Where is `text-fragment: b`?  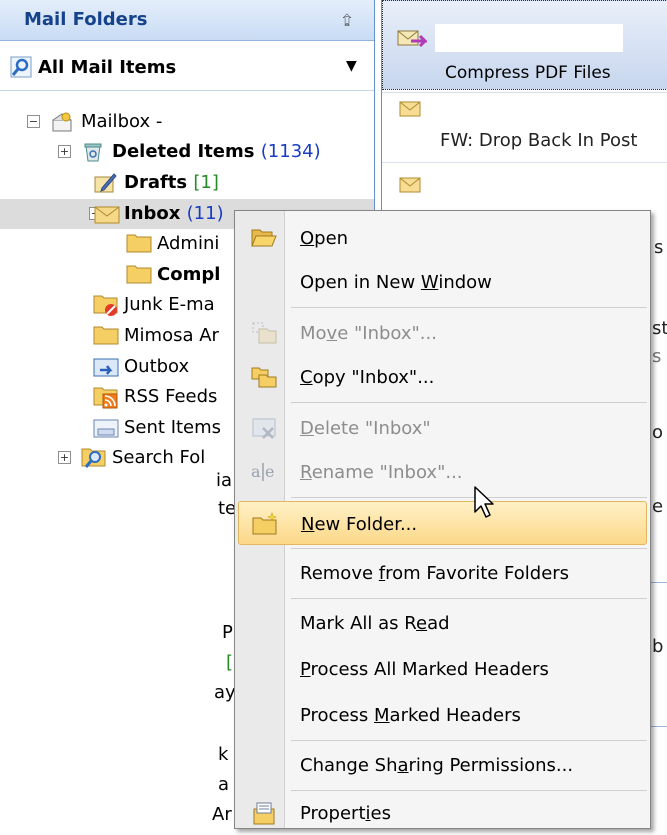
text-fragment: b is located at coordinates (658, 646).